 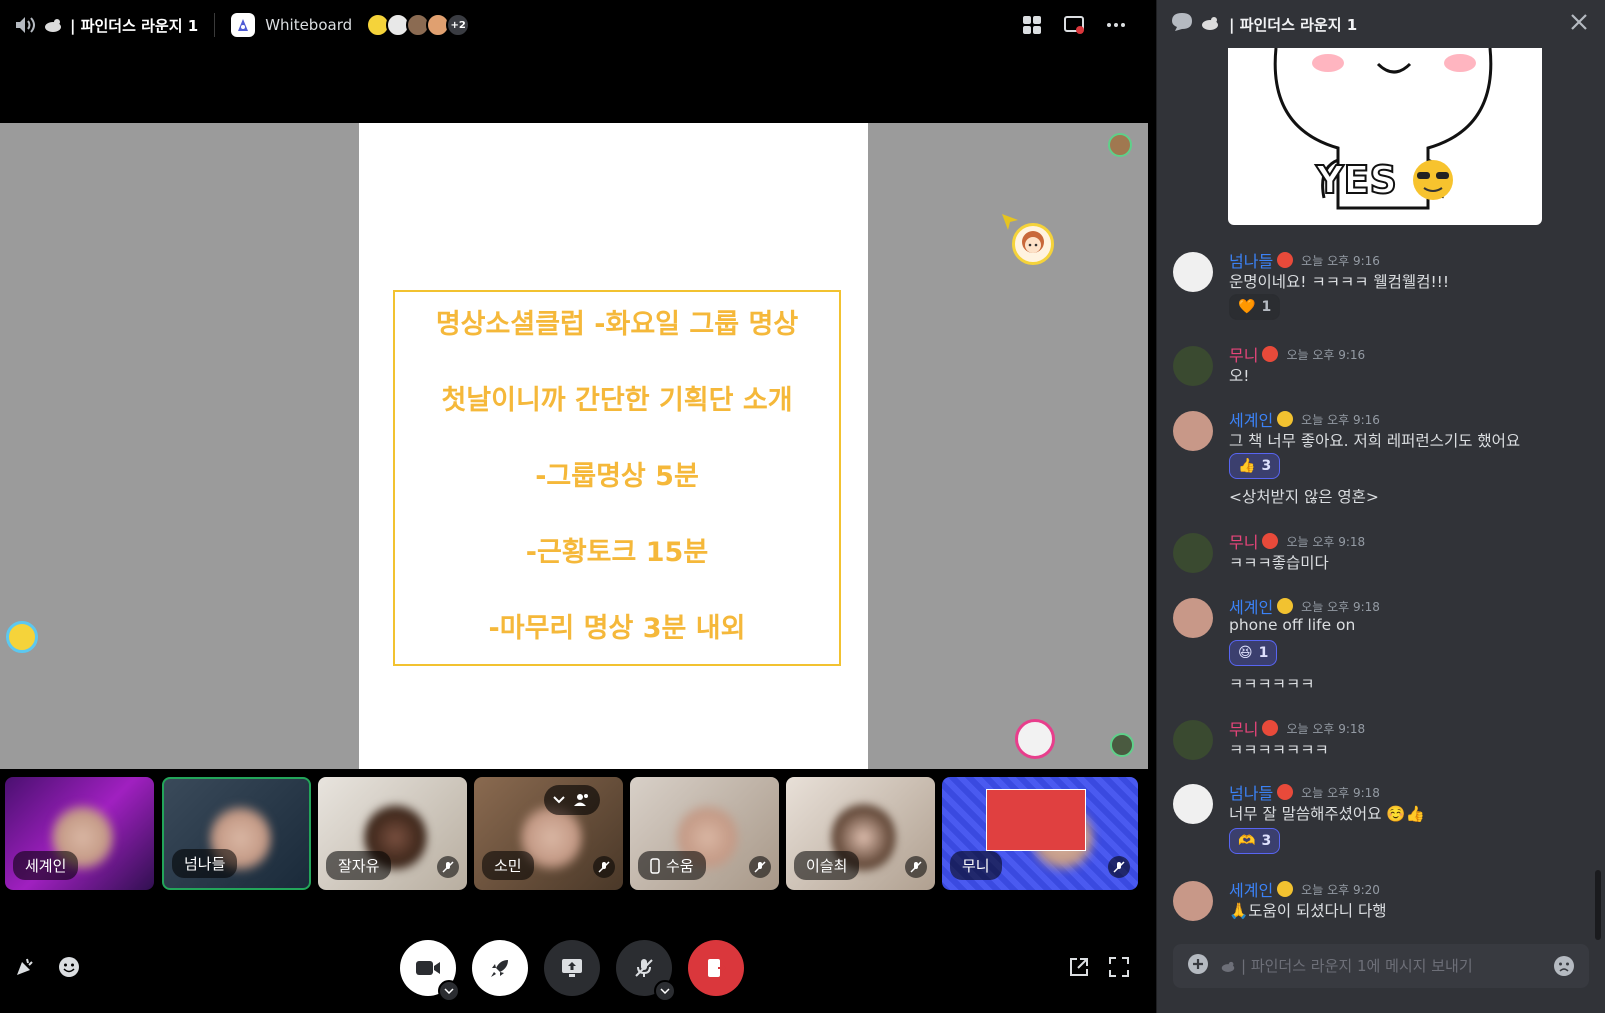 What do you see at coordinates (976, 865) in the screenshot?
I see `participant-name: 무니` at bounding box center [976, 865].